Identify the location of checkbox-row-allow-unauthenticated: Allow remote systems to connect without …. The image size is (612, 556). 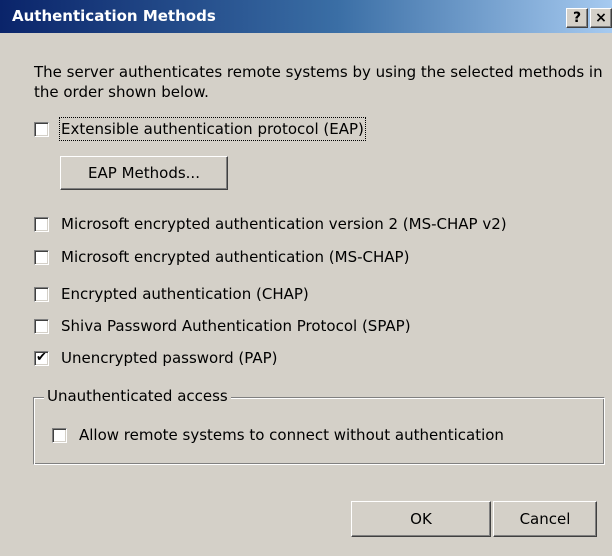
(278, 435).